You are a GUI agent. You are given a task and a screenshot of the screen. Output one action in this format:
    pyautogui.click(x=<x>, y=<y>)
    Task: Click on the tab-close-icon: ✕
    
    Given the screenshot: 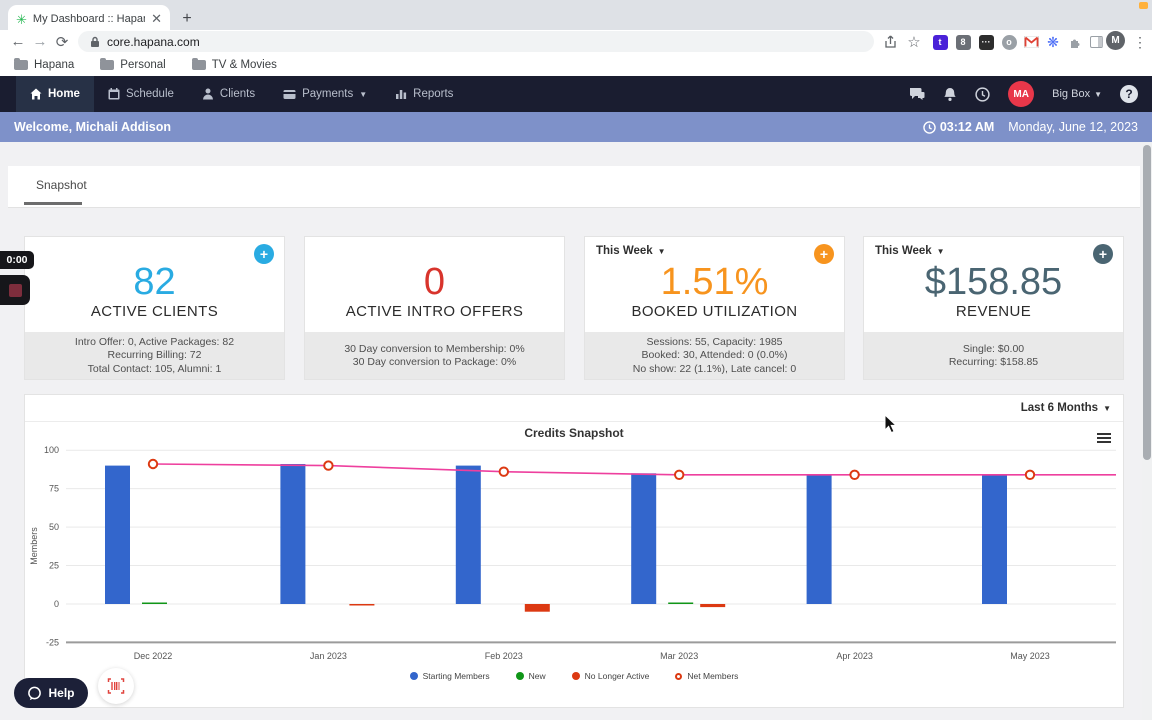 What is the action you would take?
    pyautogui.click(x=156, y=19)
    